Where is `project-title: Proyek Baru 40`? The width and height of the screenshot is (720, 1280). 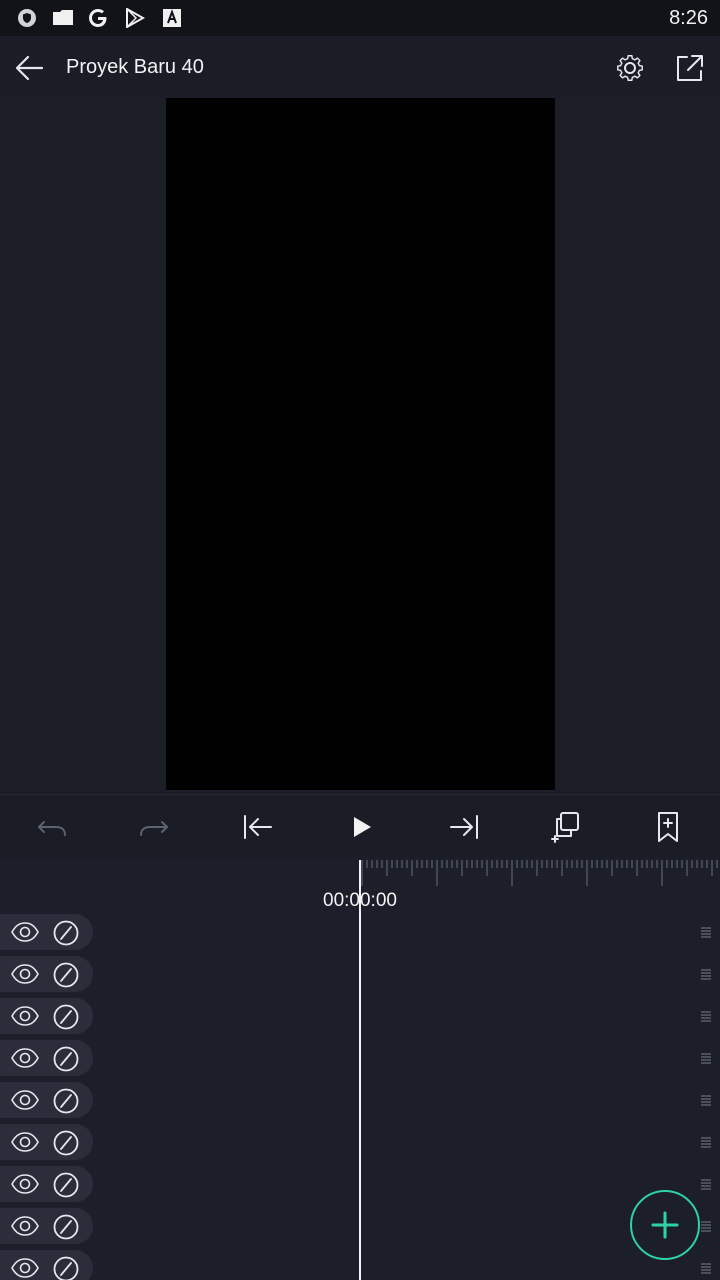
project-title: Proyek Baru 40 is located at coordinates (135, 67).